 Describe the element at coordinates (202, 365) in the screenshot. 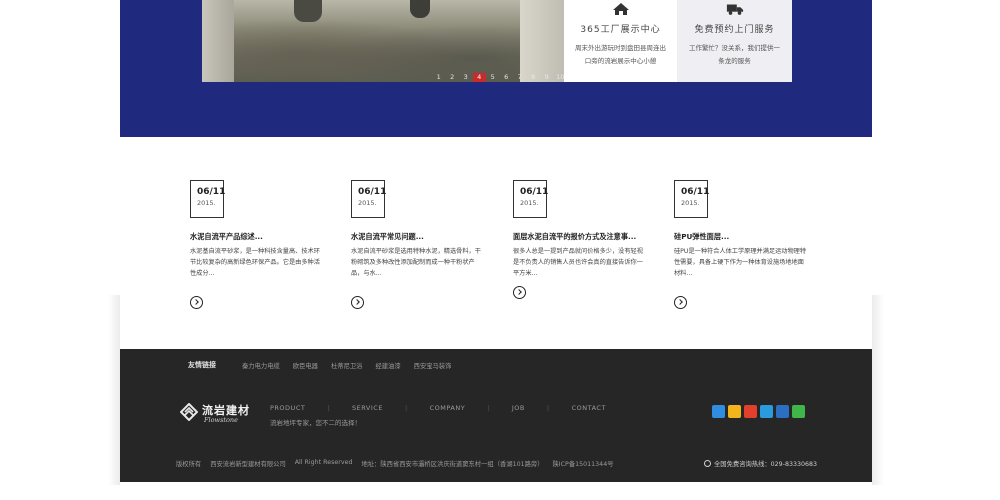

I see `friend-links-label: 友情链接` at that location.